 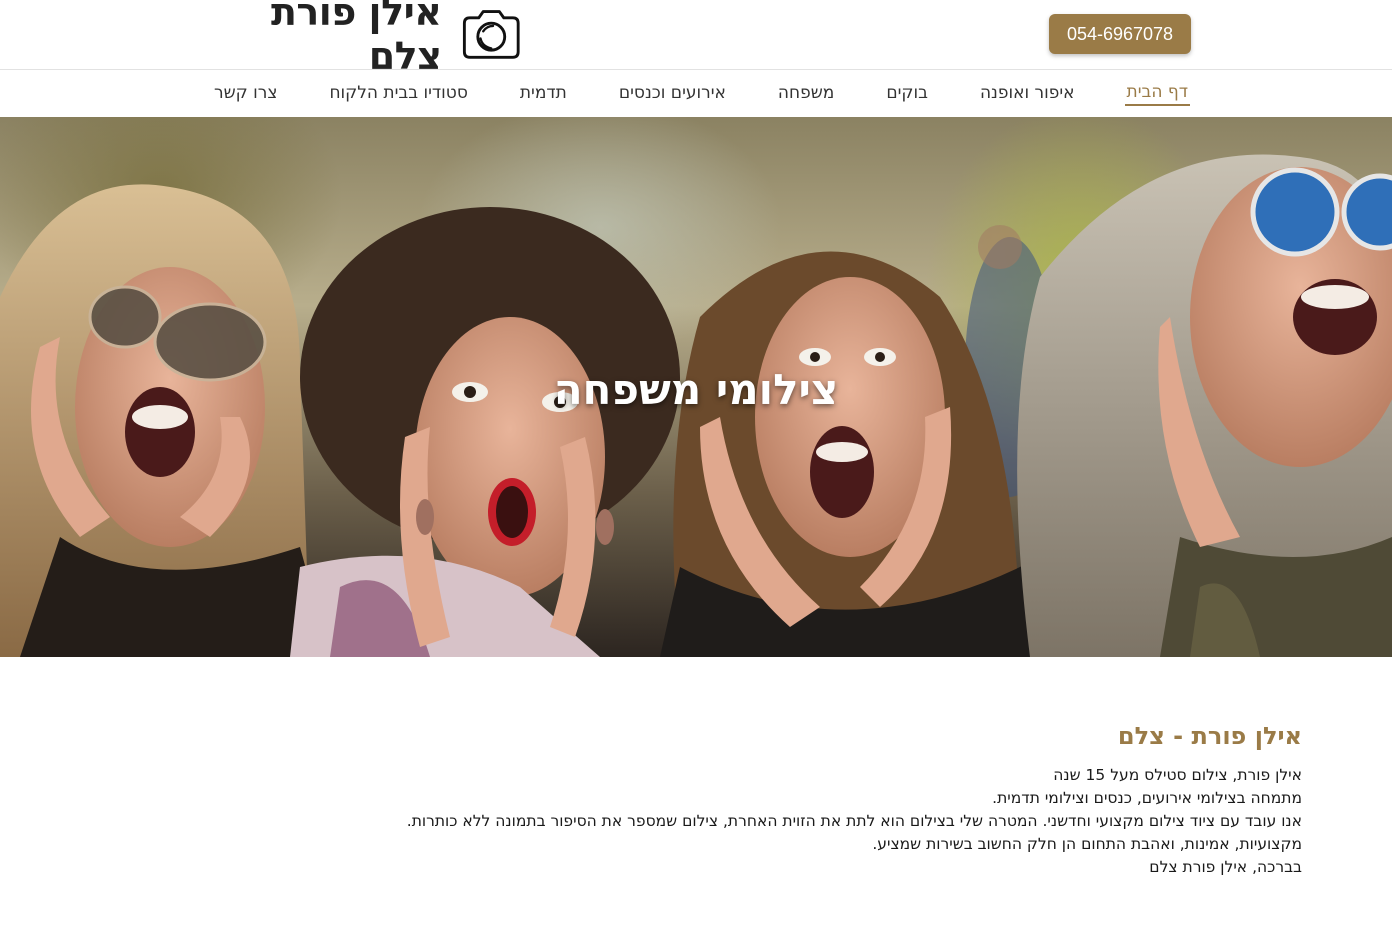 I want to click on about-line: בברכה, אילן פורת צלם, so click(x=1225, y=867).